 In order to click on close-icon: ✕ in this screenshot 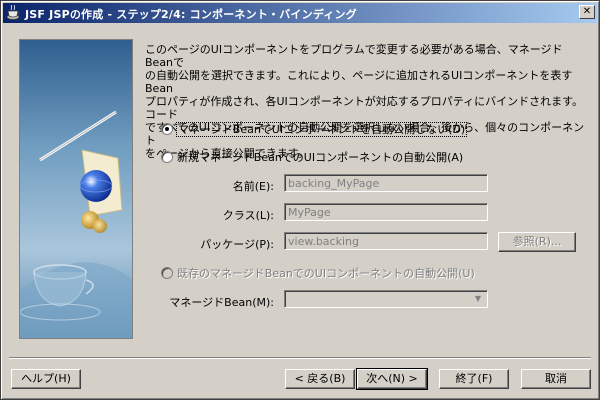, I will do `click(587, 11)`.